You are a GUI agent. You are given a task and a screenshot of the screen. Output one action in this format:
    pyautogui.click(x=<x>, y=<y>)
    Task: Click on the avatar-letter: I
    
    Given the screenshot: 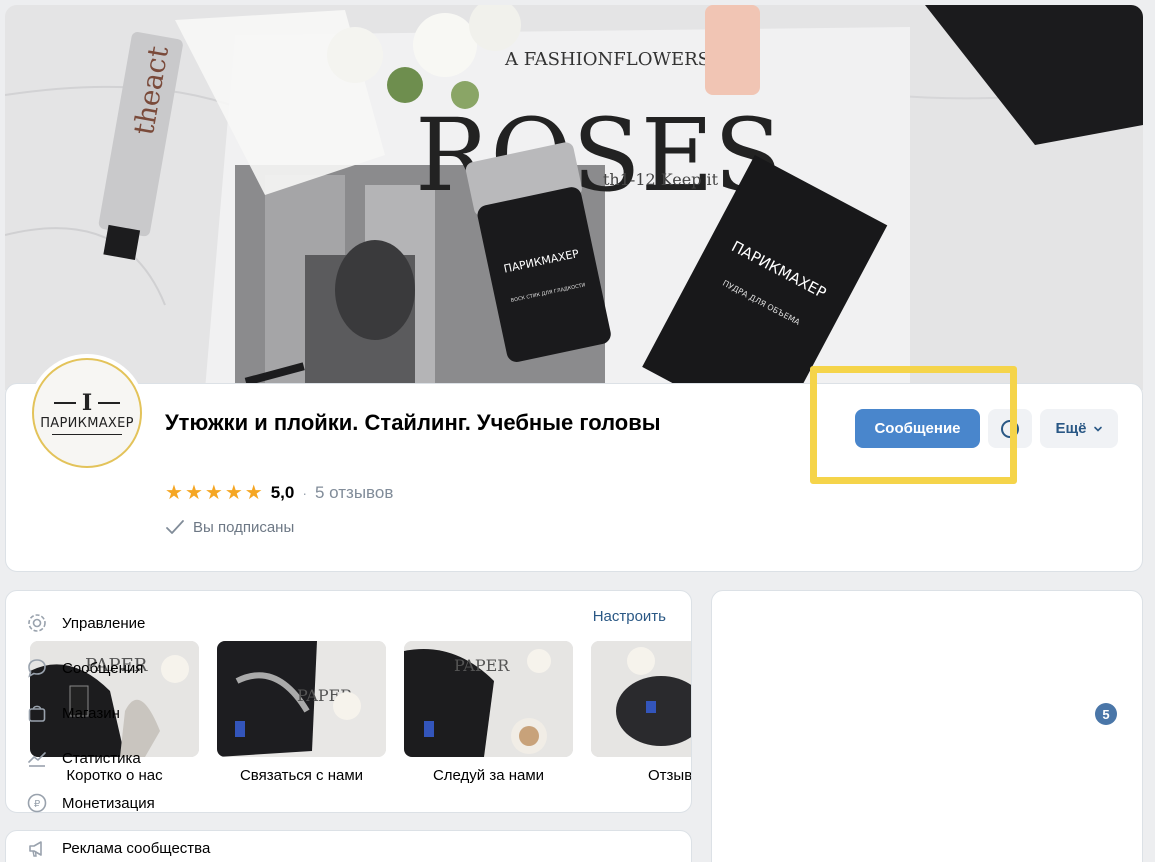 What is the action you would take?
    pyautogui.click(x=87, y=402)
    